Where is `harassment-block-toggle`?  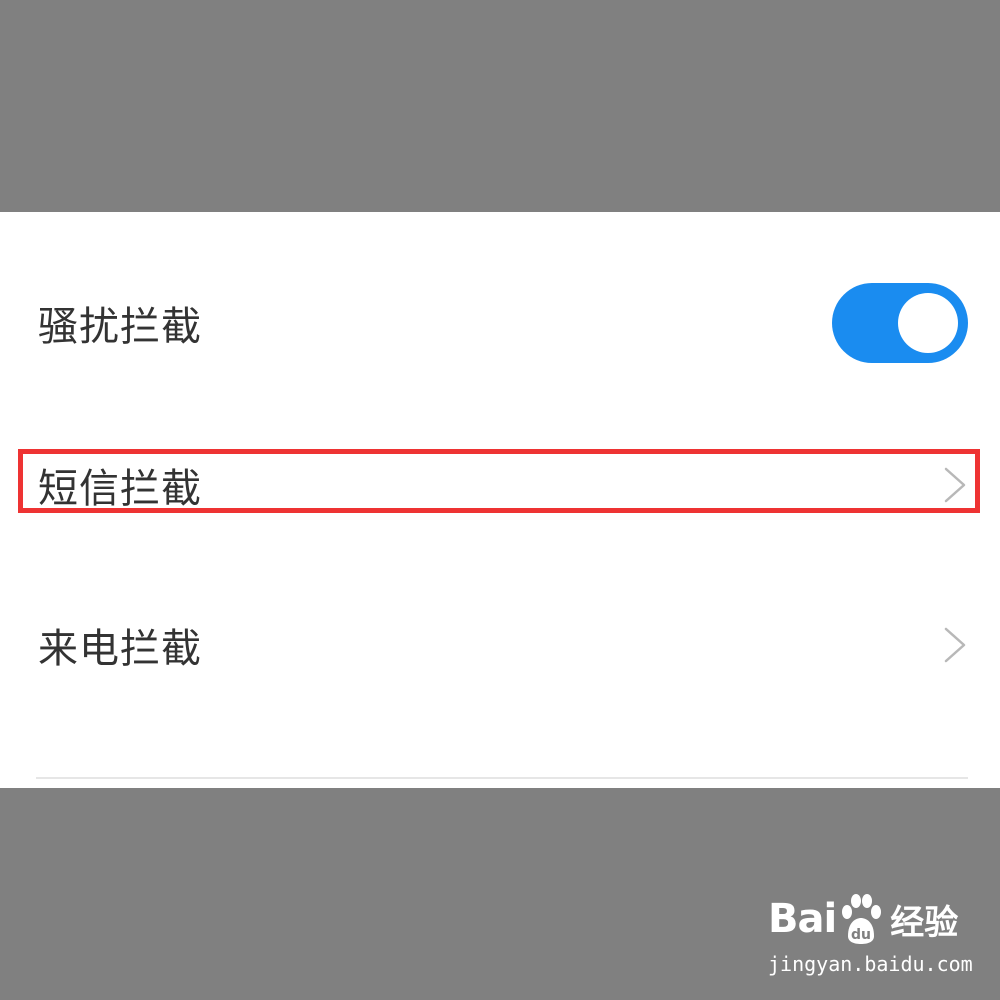 harassment-block-toggle is located at coordinates (900, 323).